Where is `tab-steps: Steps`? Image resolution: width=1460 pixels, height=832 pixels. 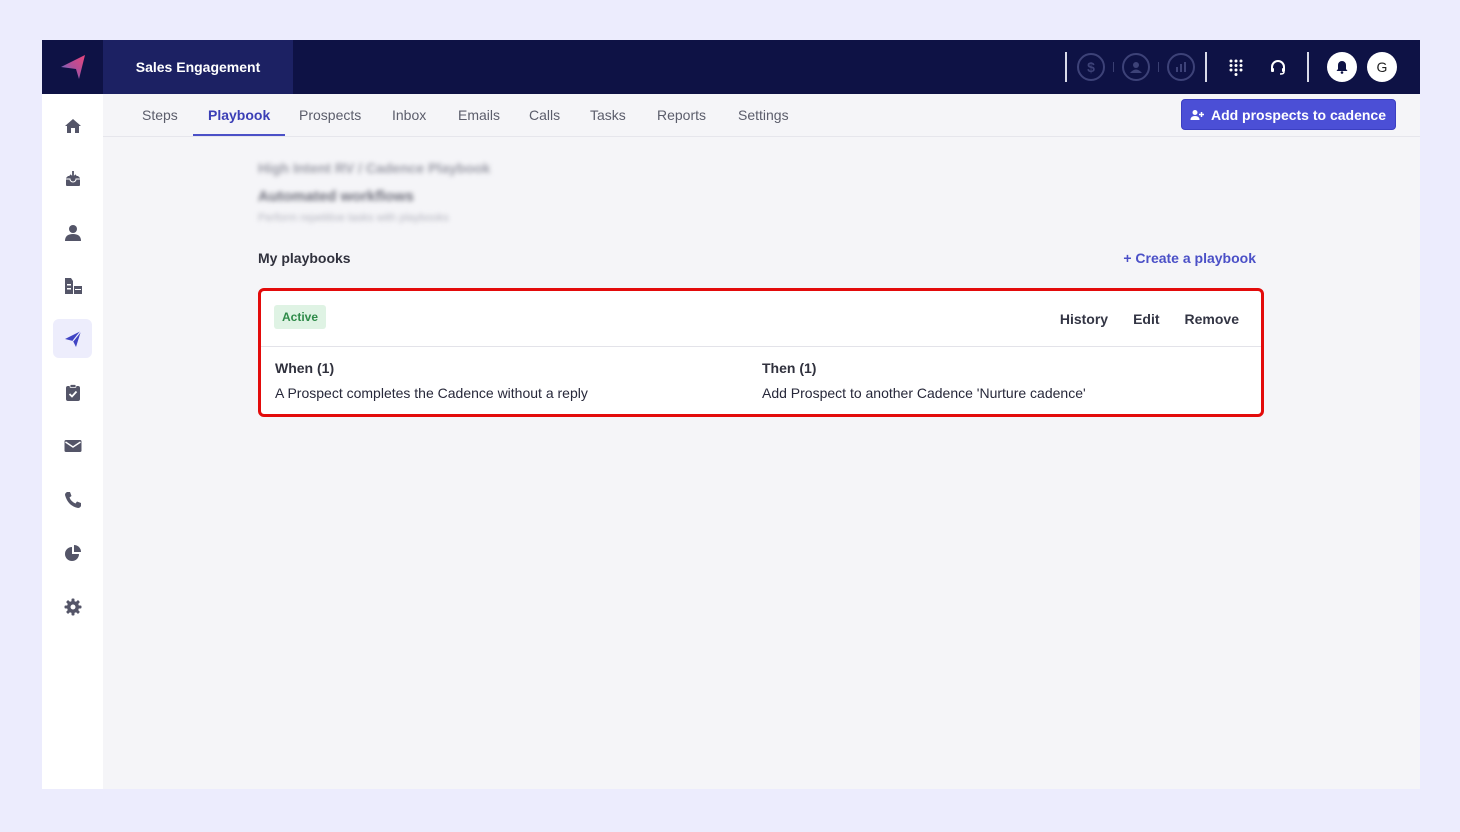
tab-steps: Steps is located at coordinates (160, 115).